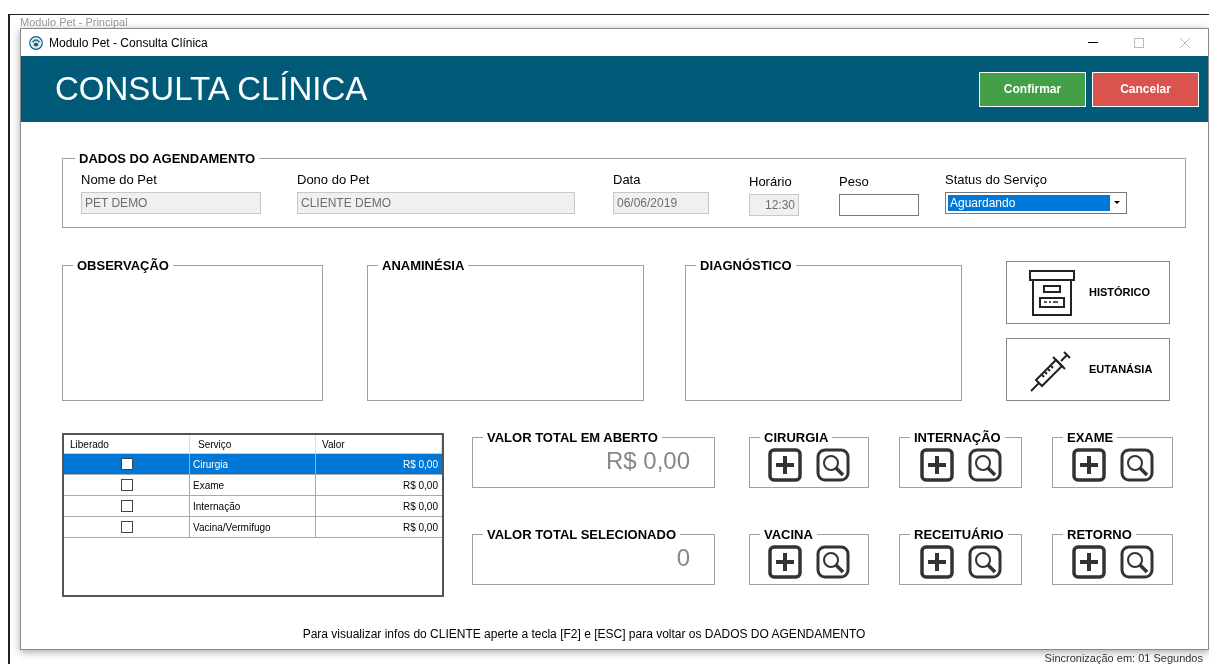  I want to click on group-title: DIAGNÓSTICO, so click(746, 265).